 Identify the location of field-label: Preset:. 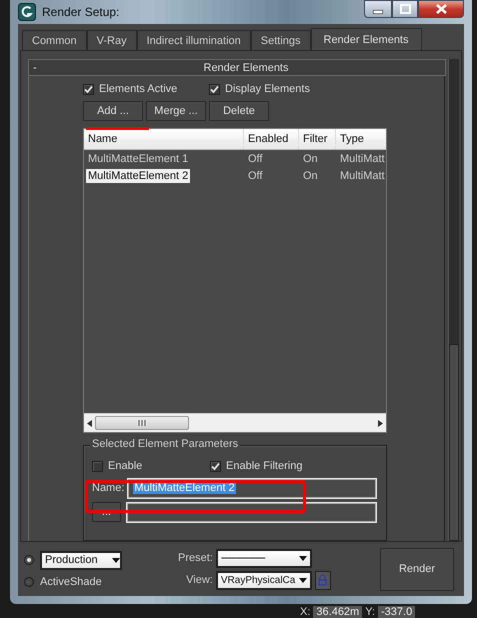
(195, 558).